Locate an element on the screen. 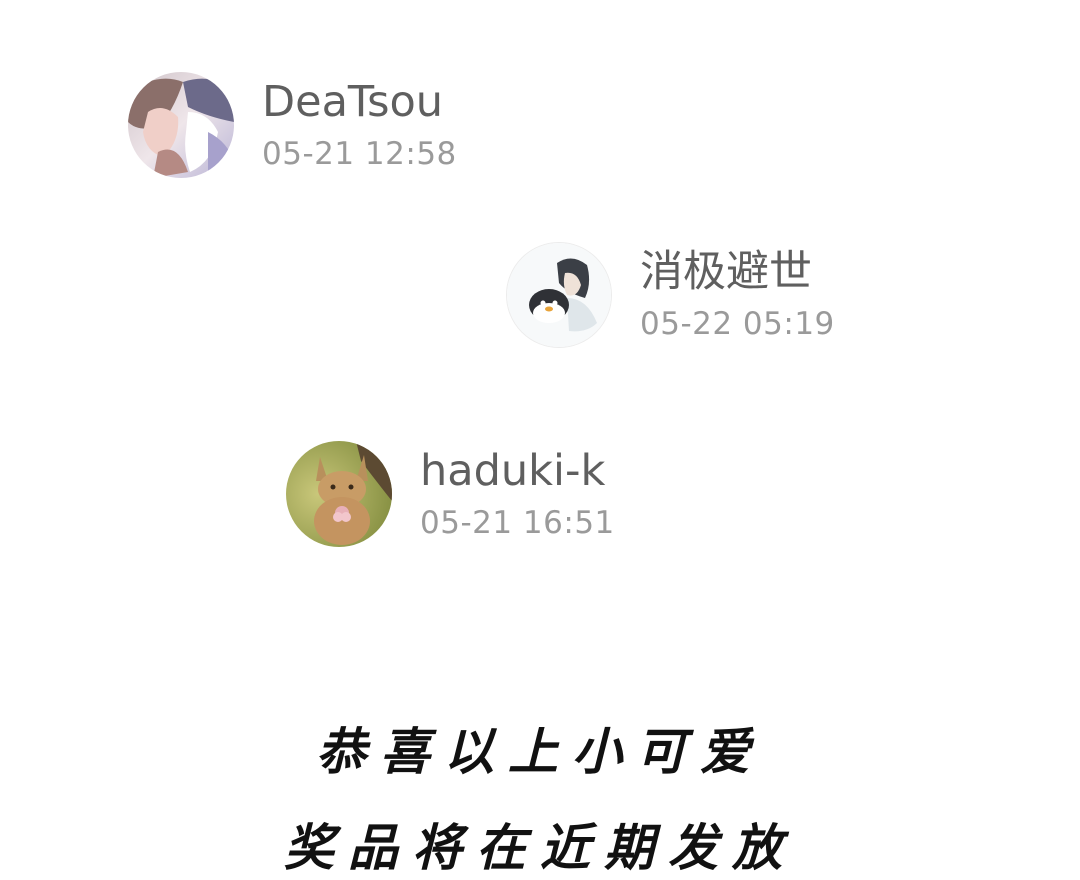 This screenshot has width=1080, height=880. anime-couple-avatar-icon is located at coordinates (181, 125).